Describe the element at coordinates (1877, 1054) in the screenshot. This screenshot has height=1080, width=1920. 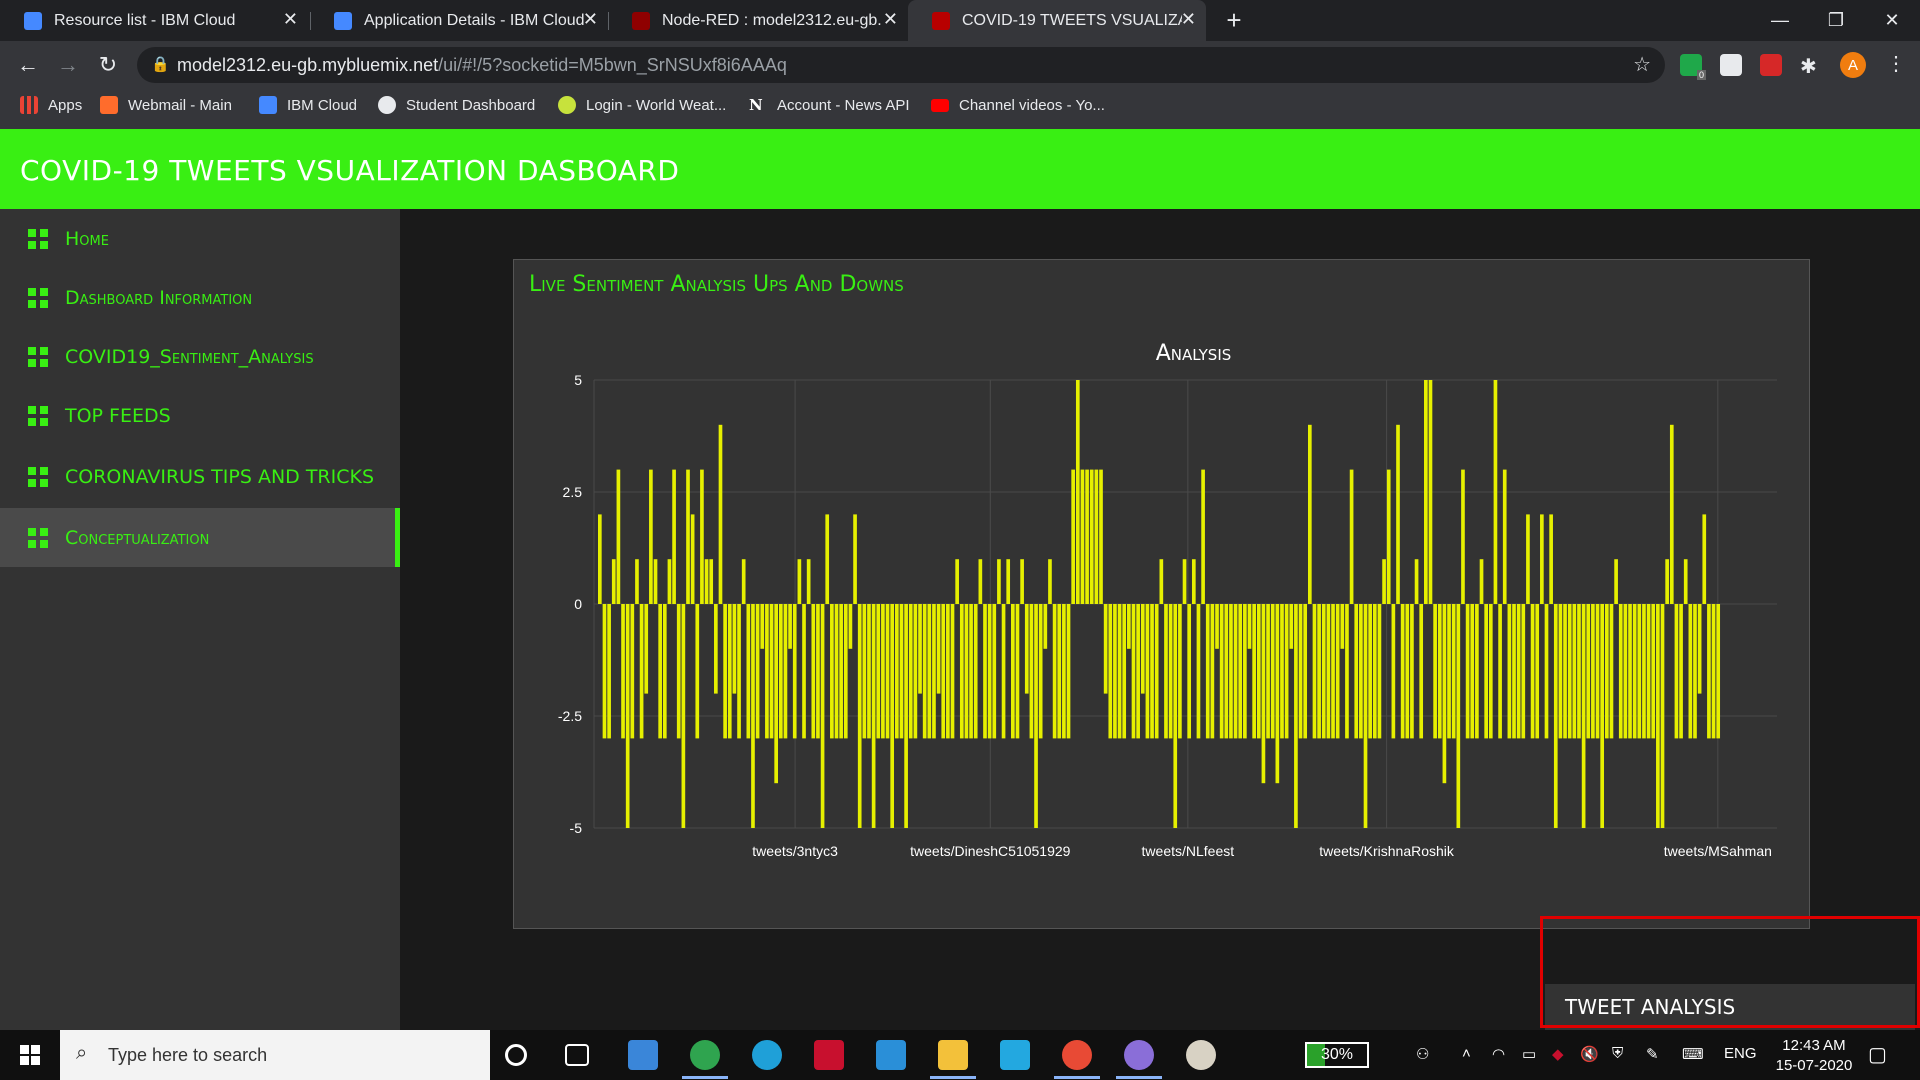
I see `notifications-icon: ▢` at that location.